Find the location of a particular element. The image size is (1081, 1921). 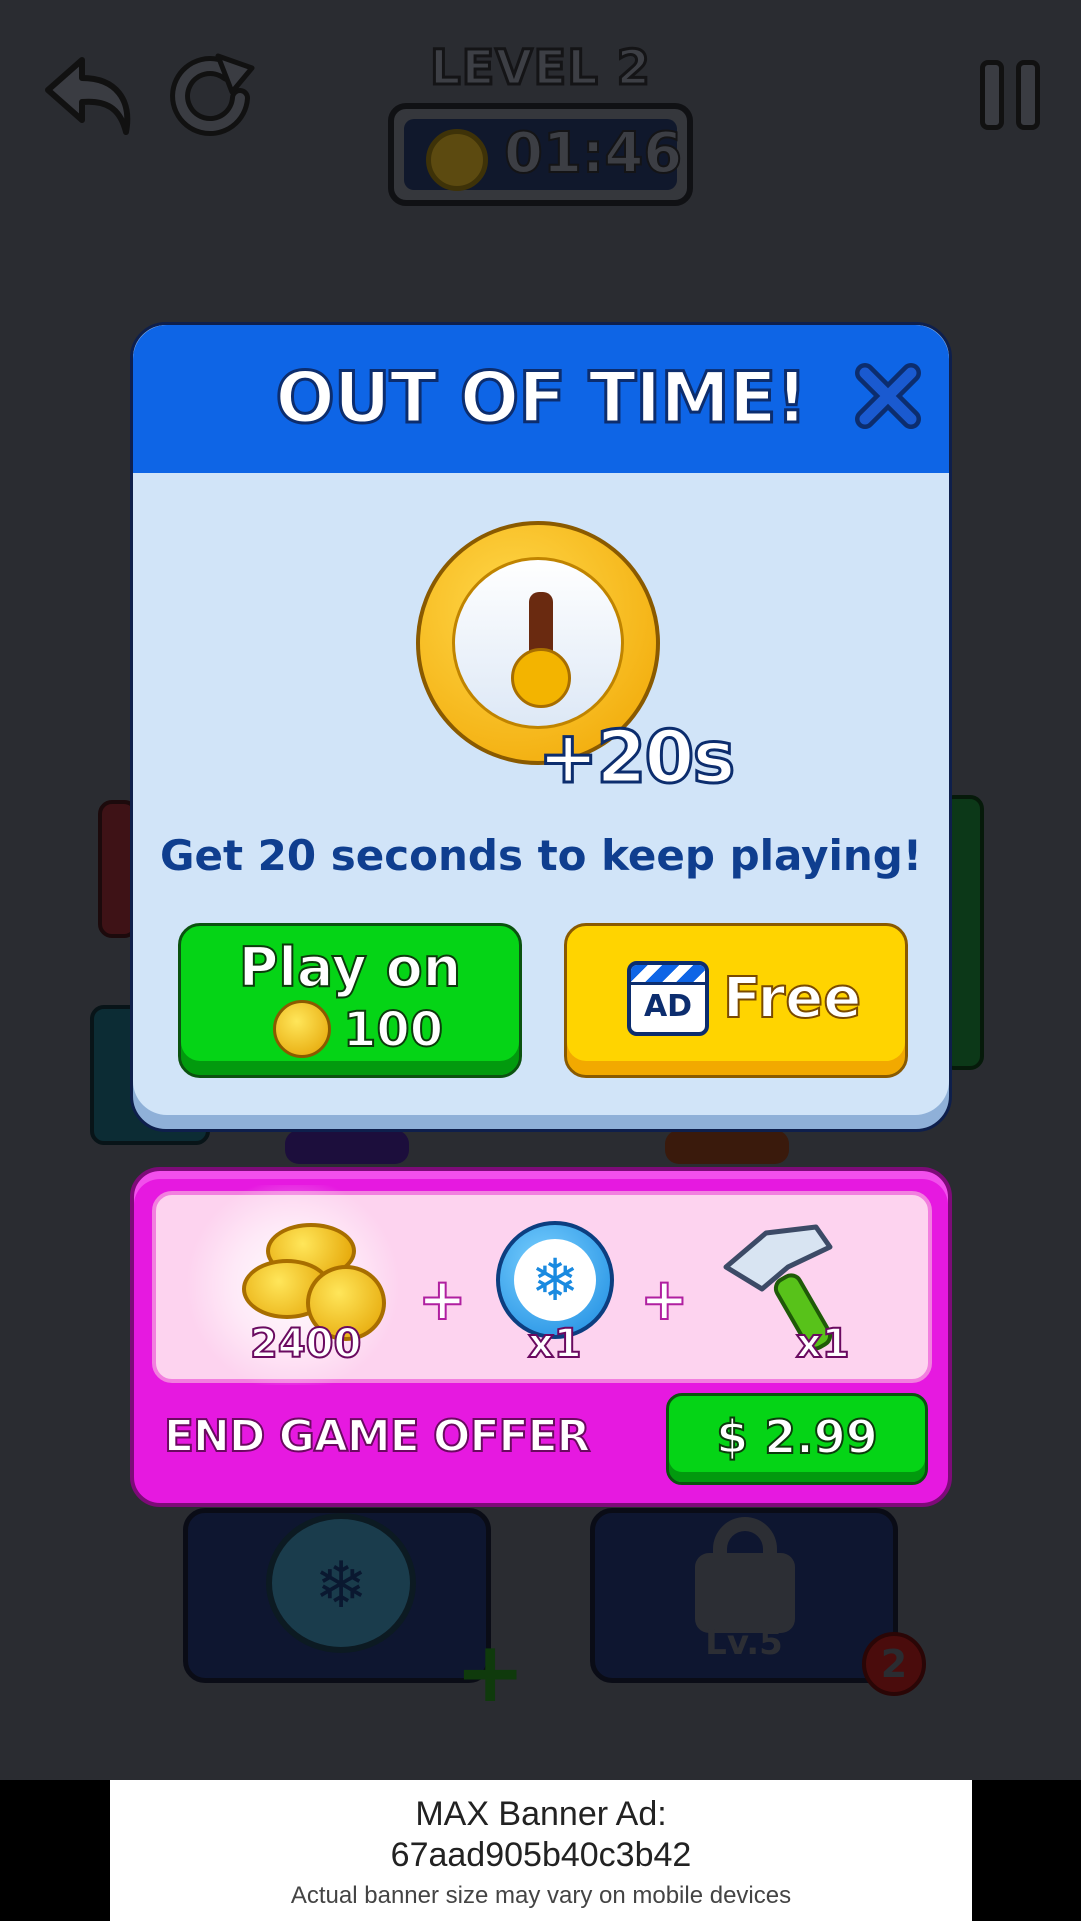

close-icon is located at coordinates (888, 396).